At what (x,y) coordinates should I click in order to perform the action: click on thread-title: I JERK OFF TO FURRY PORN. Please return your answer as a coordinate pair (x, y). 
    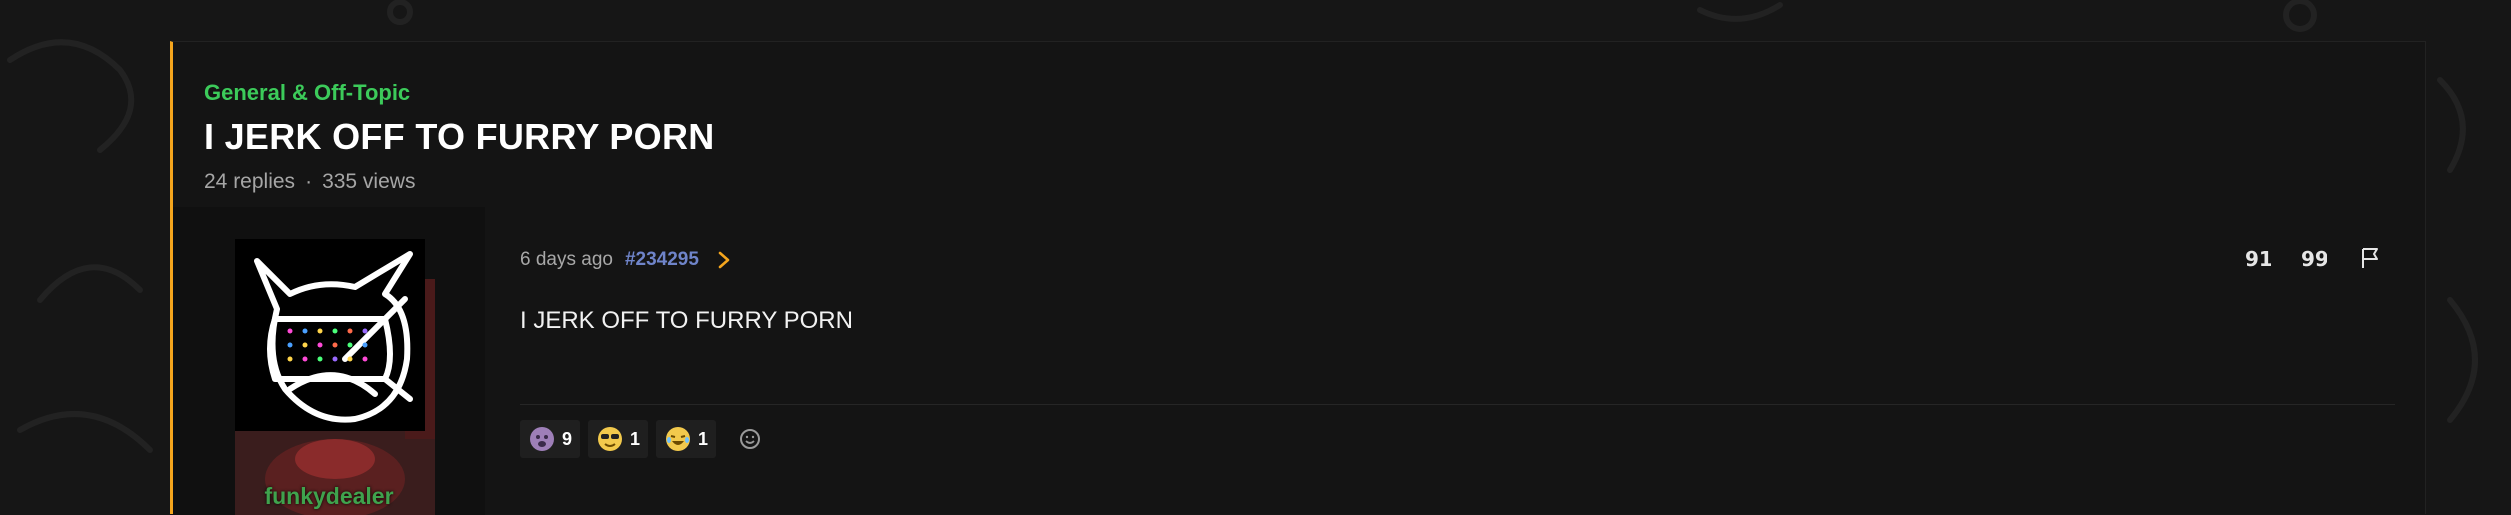
    Looking at the image, I should click on (459, 136).